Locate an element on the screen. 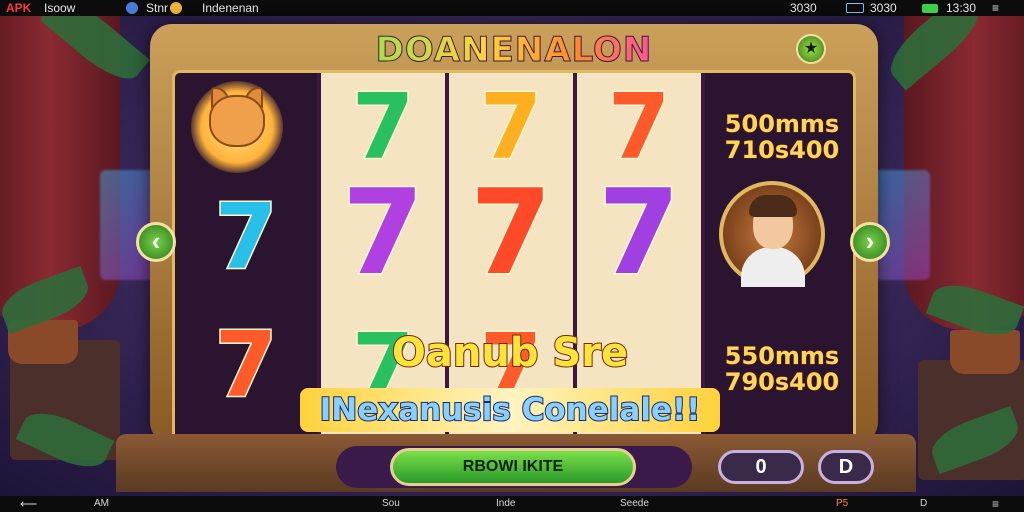 The width and height of the screenshot is (1024, 512). status-value-a: 3030 is located at coordinates (803, 8).